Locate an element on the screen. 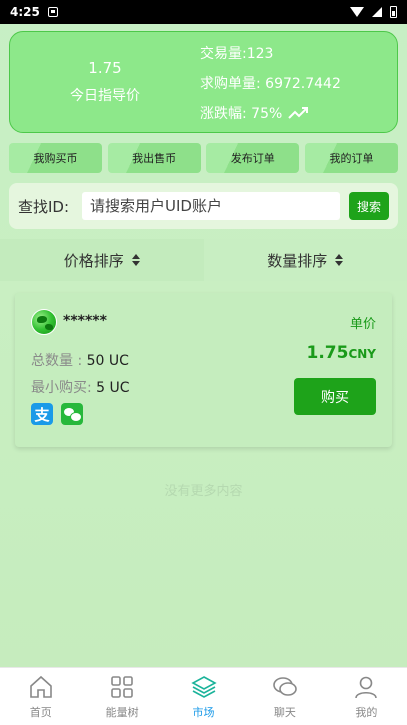  nav-market: 市场 is located at coordinates (203, 696).